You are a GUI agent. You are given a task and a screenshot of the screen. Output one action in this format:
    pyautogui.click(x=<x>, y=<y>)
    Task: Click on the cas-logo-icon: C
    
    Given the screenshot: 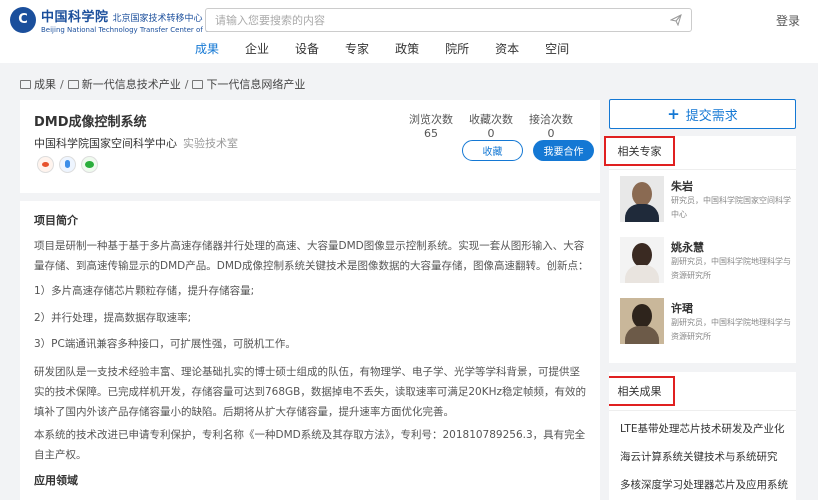 What is the action you would take?
    pyautogui.click(x=23, y=20)
    